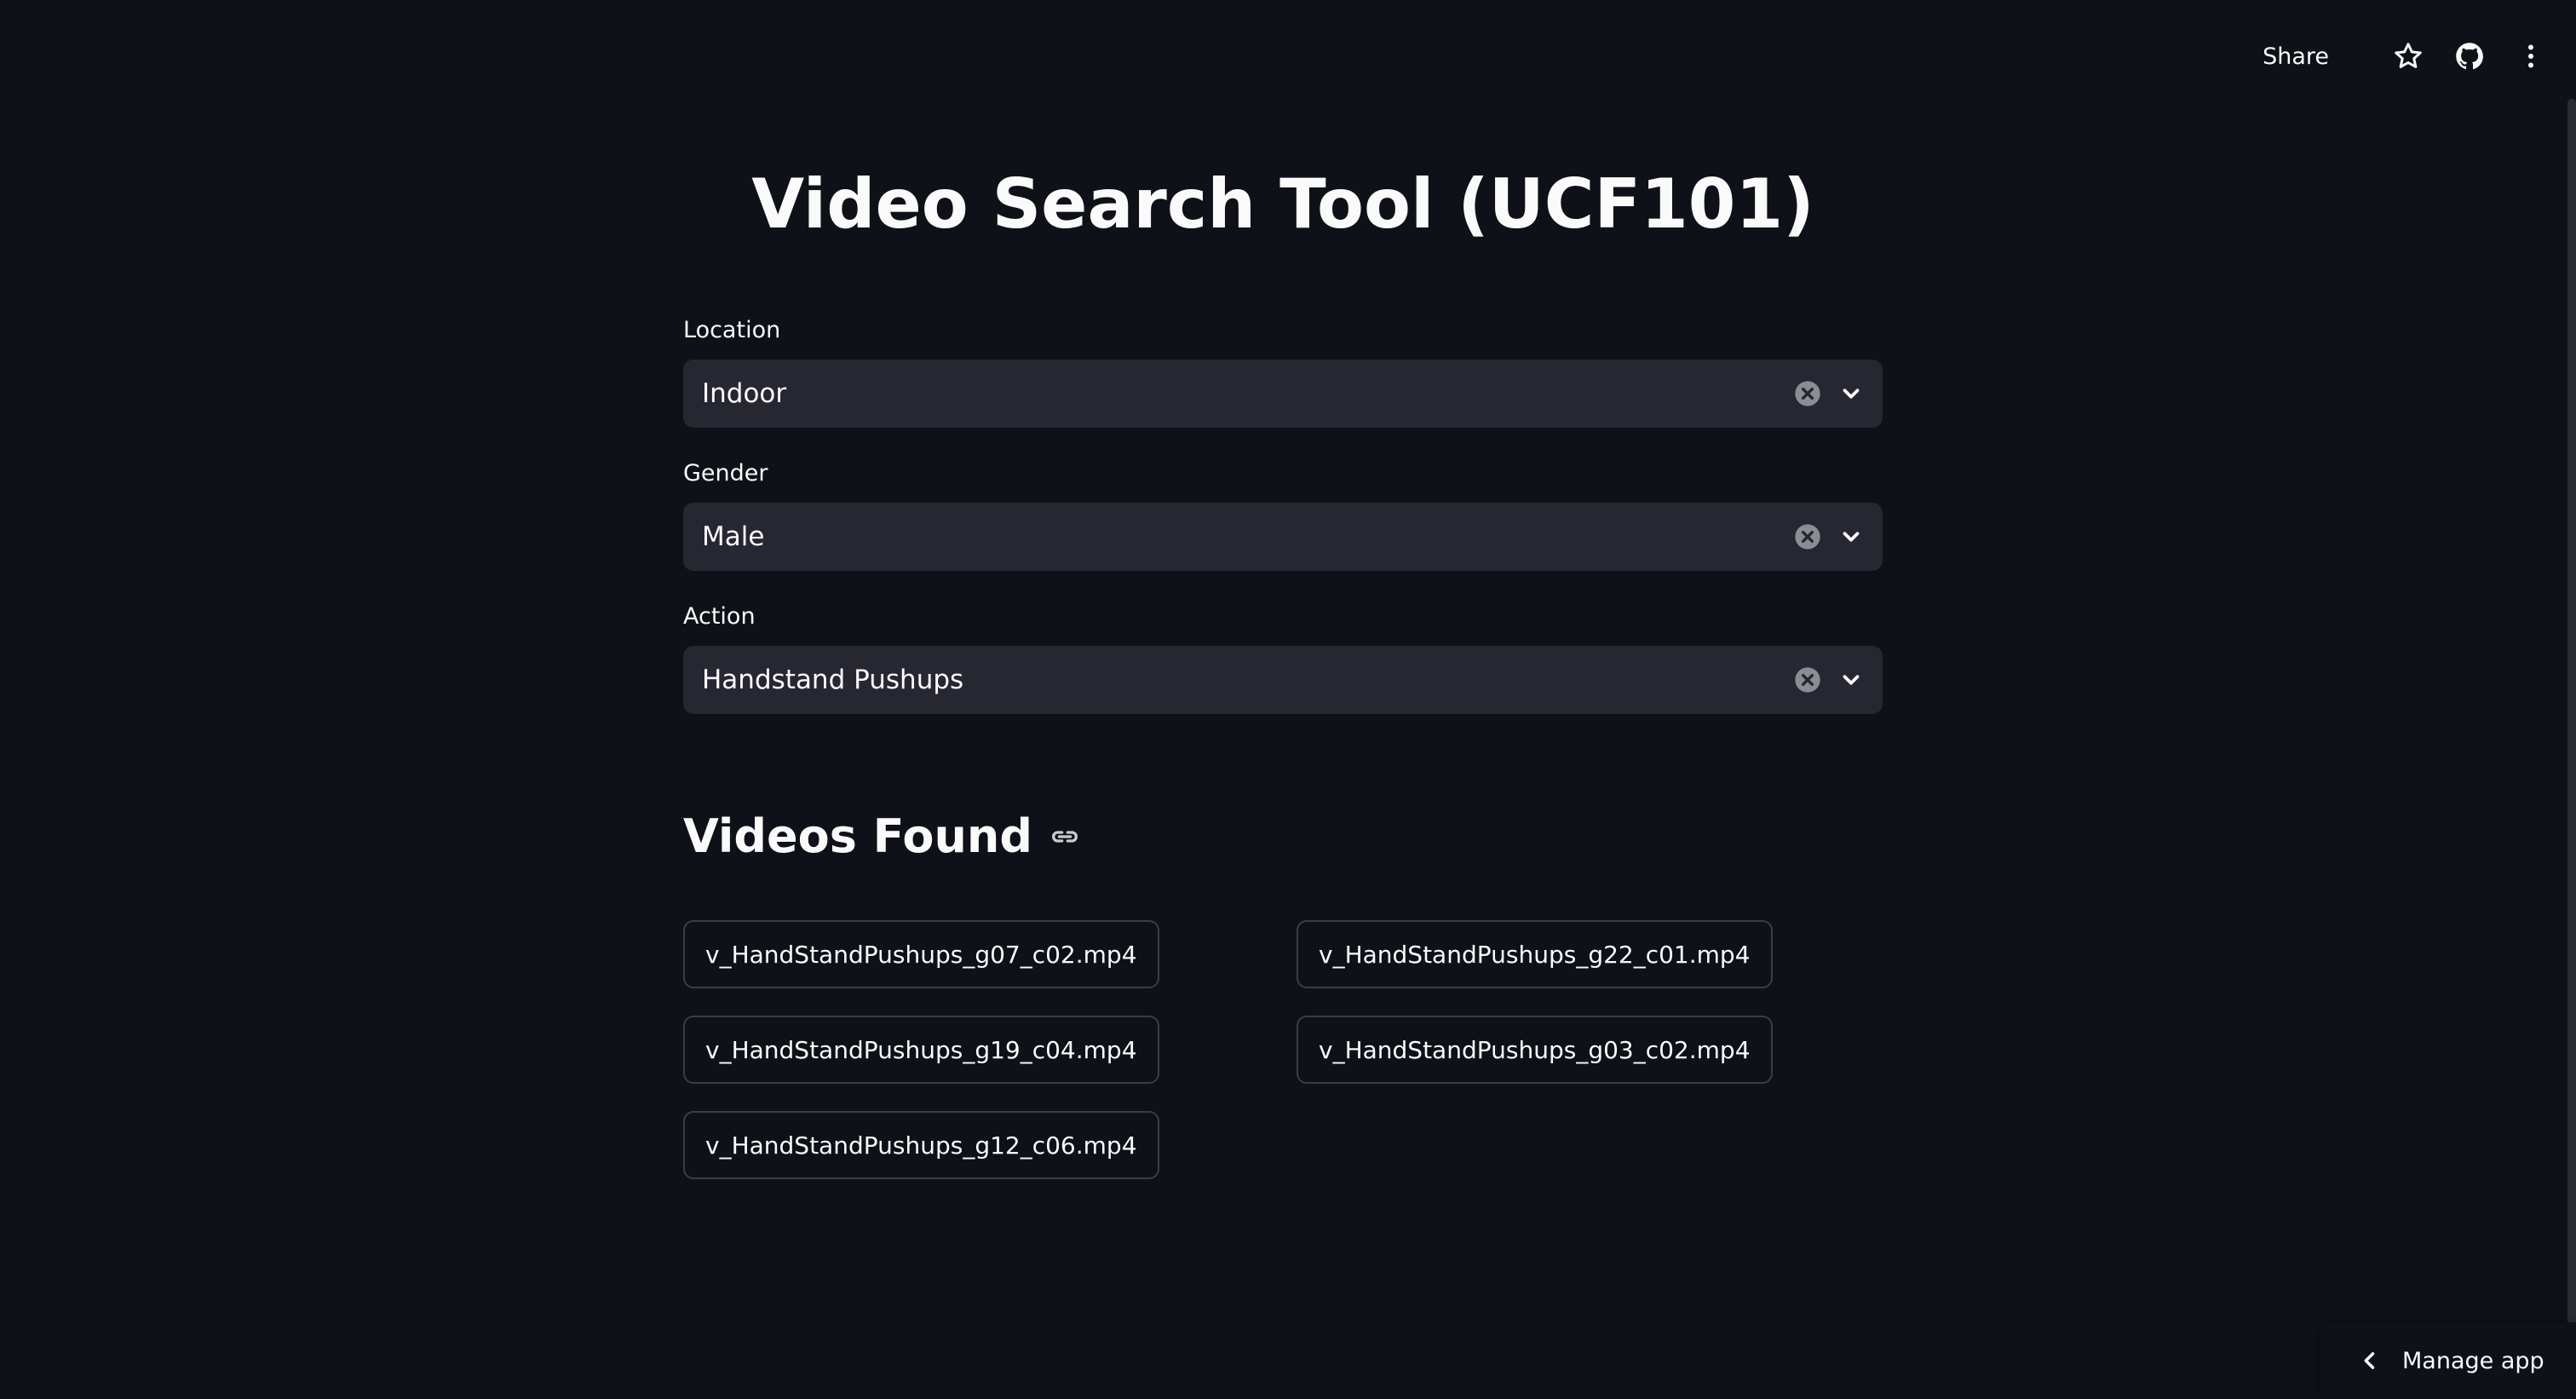  Describe the element at coordinates (1288, 49) in the screenshot. I see `top-header: Share` at that location.